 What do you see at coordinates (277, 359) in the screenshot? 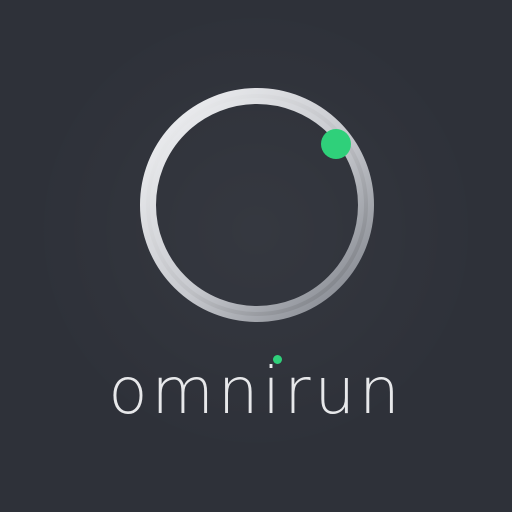
I see `wordmark-accent-dot` at bounding box center [277, 359].